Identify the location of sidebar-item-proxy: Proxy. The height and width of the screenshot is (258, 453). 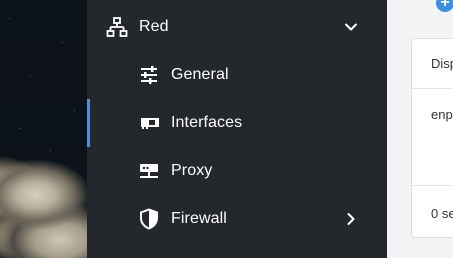
(237, 171).